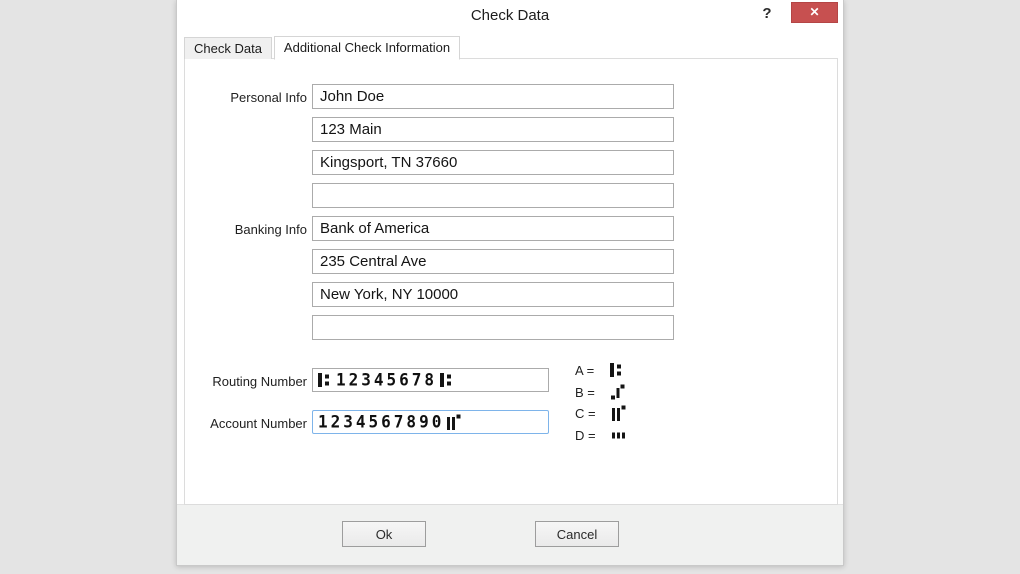 The width and height of the screenshot is (1020, 574). What do you see at coordinates (259, 381) in the screenshot?
I see `routing-number-label: Routing Number` at bounding box center [259, 381].